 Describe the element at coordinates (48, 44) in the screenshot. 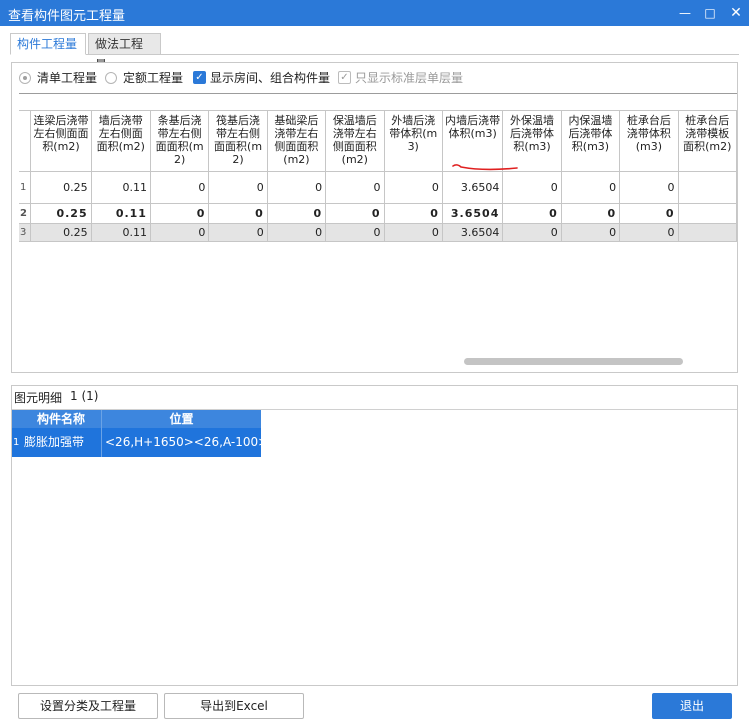

I see `tab-component-quantity: 构件工程量` at that location.